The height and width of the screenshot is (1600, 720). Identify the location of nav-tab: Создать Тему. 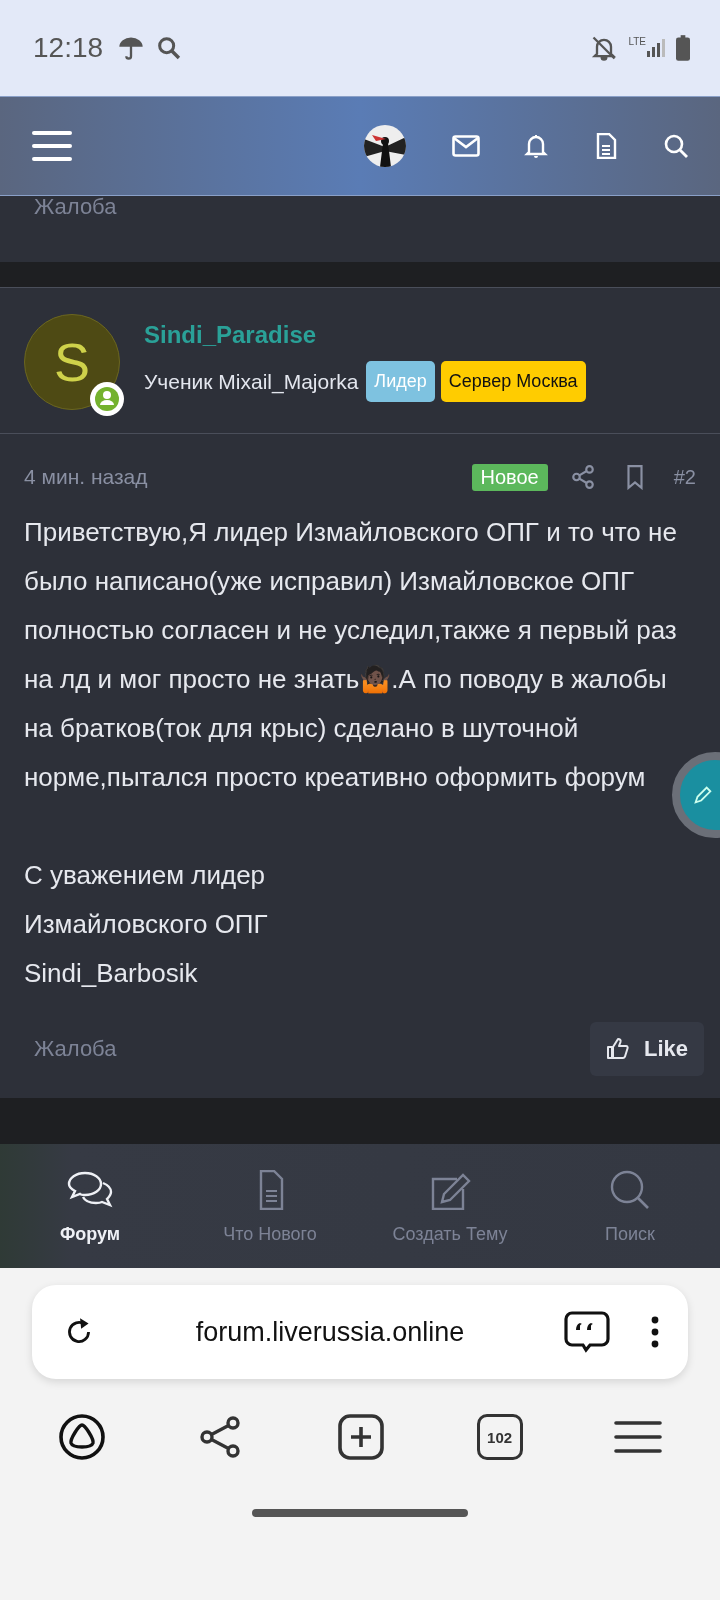
(450, 1206).